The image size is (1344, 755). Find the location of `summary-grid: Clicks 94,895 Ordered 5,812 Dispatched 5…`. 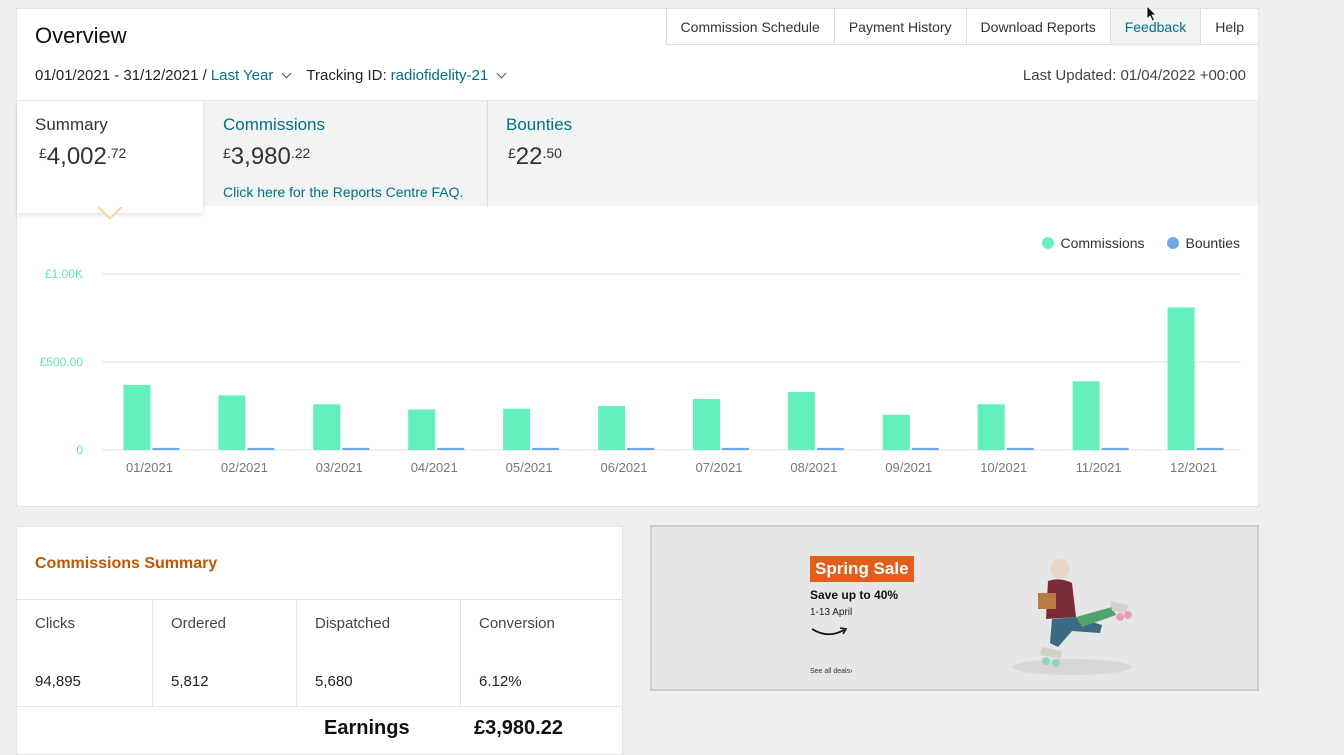

summary-grid: Clicks 94,895 Ordered 5,812 Dispatched 5… is located at coordinates (319, 653).